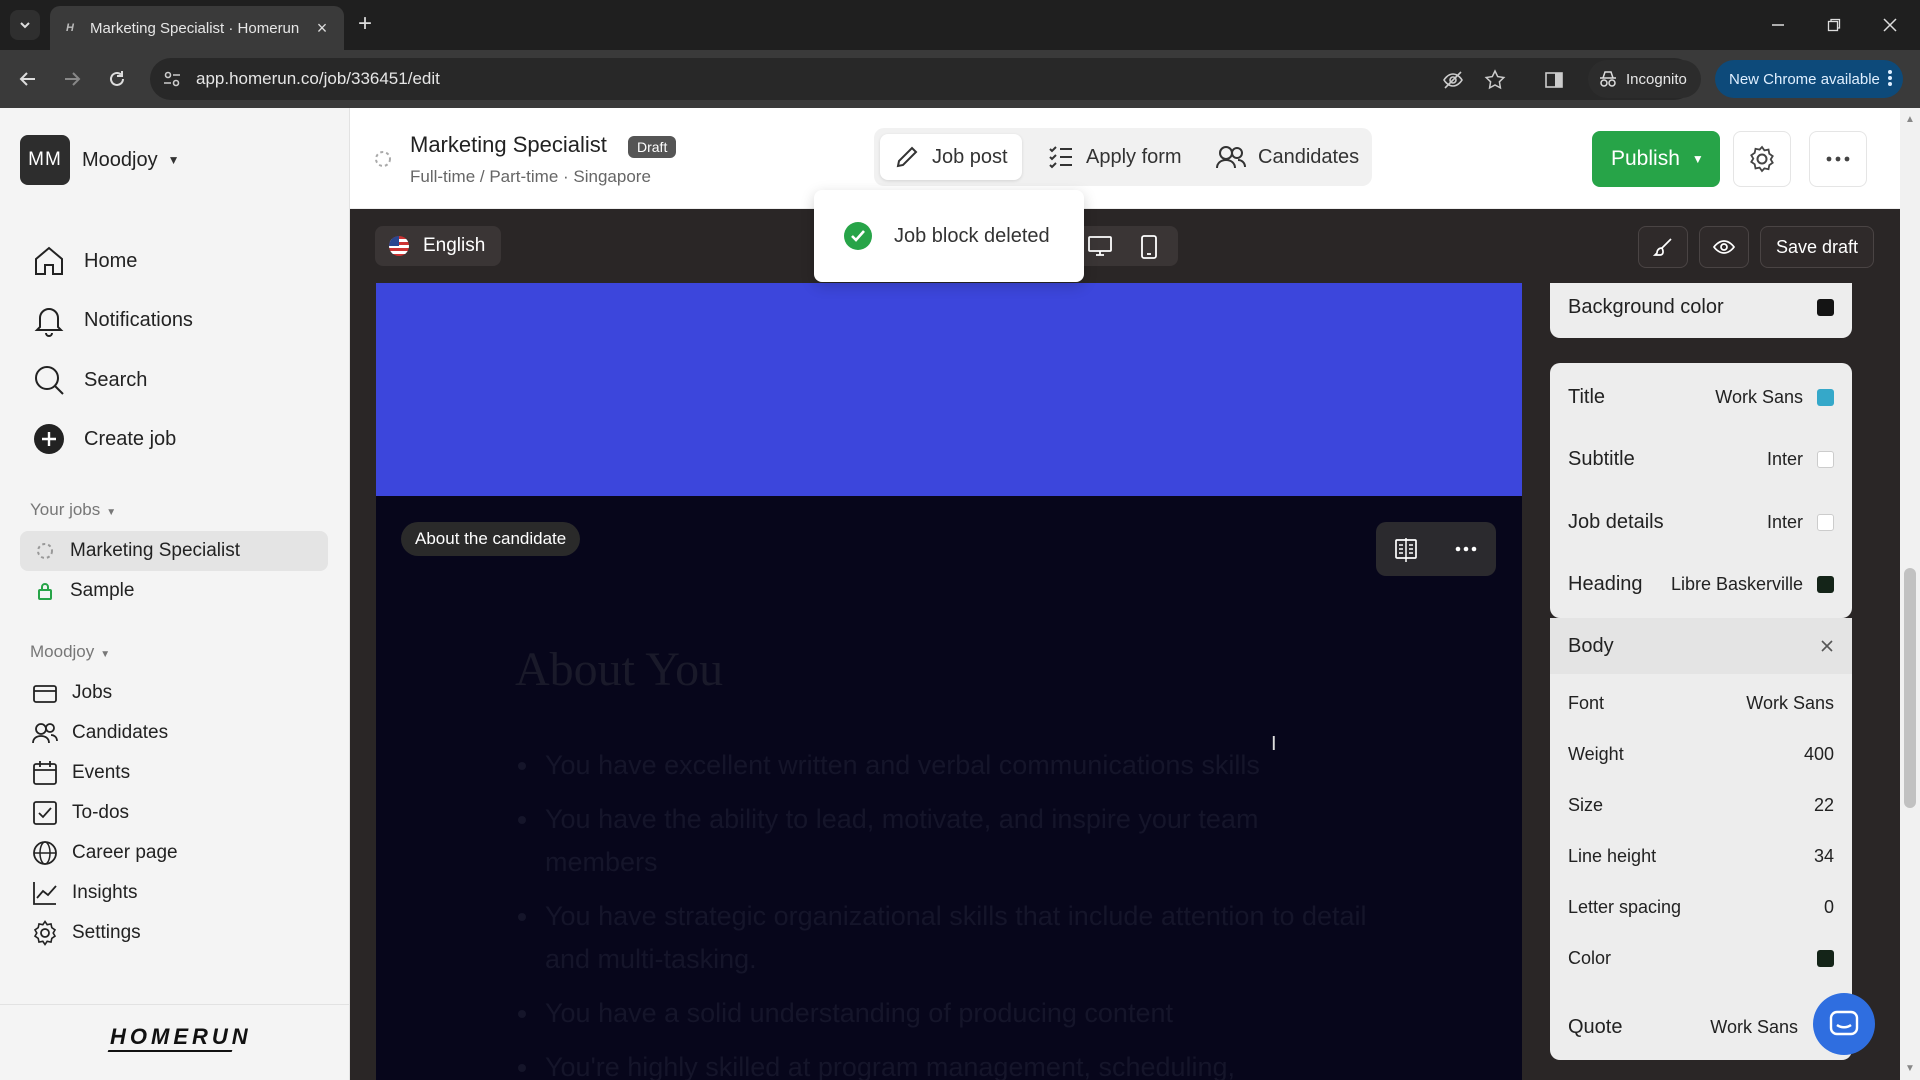 This screenshot has width=1920, height=1080. What do you see at coordinates (858, 236) in the screenshot?
I see `check-circle-icon` at bounding box center [858, 236].